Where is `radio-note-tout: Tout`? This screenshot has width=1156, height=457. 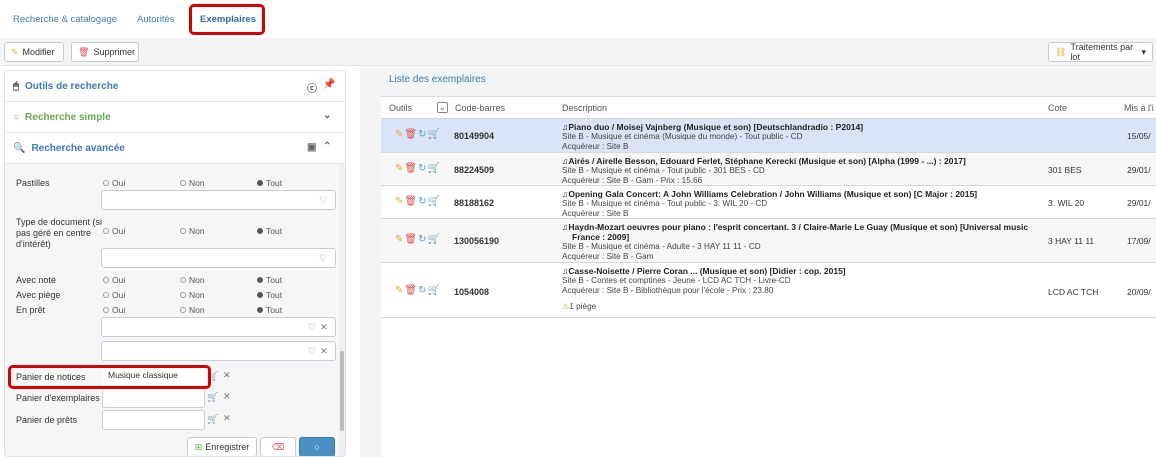 radio-note-tout: Tout is located at coordinates (269, 280).